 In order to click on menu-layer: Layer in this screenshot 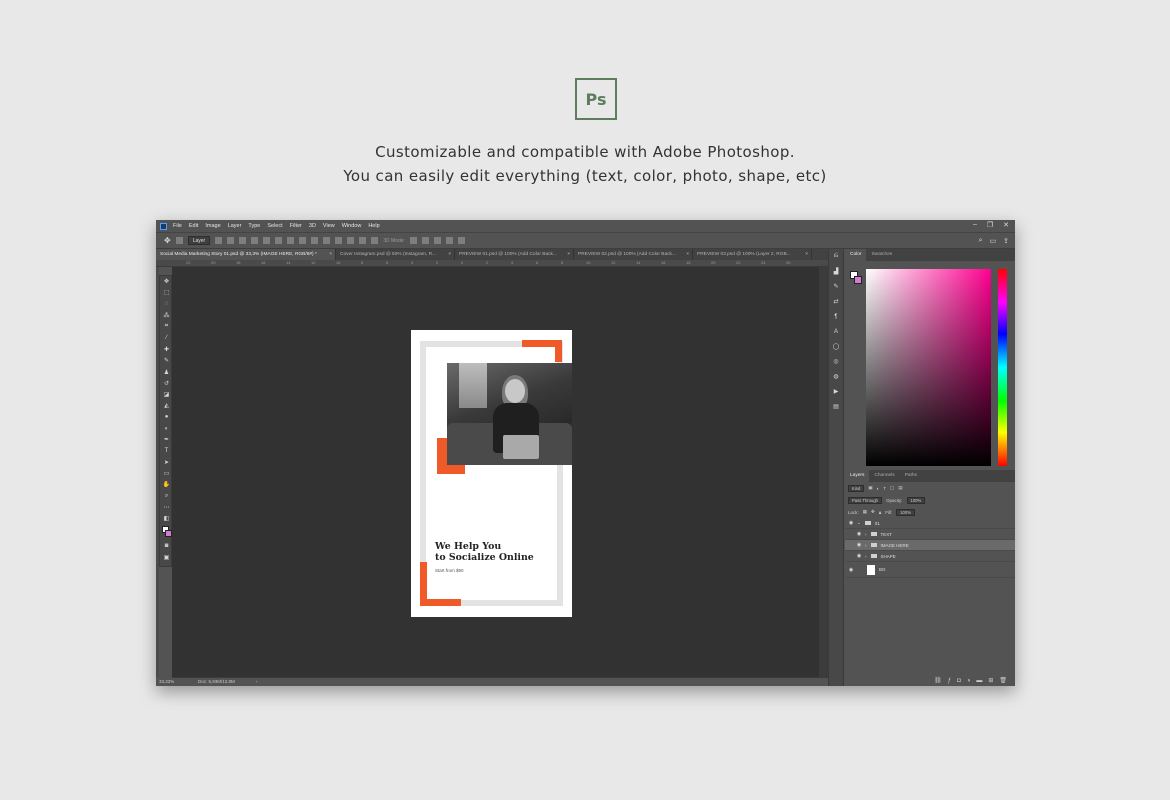, I will do `click(235, 226)`.